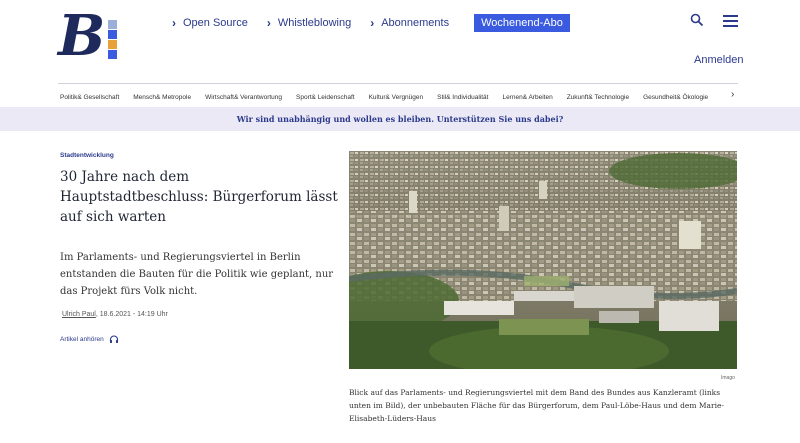  I want to click on nav-open-source: › Open Source, so click(210, 23).